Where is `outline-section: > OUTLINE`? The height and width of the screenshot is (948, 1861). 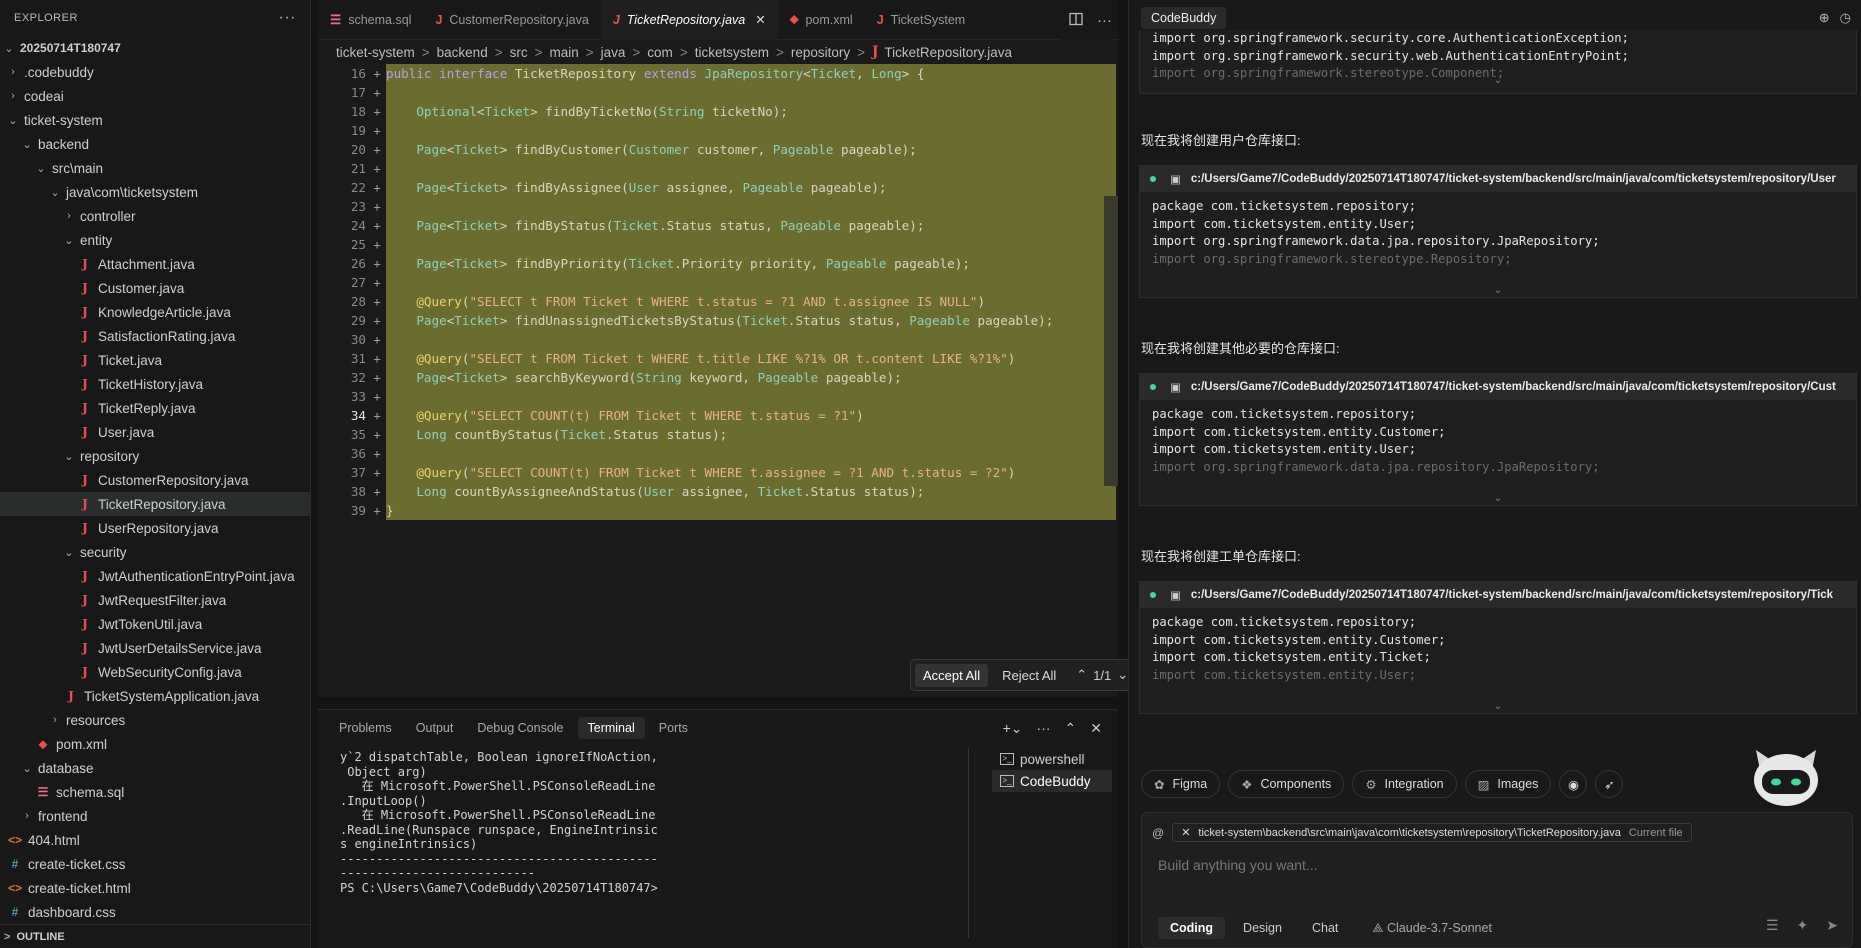
outline-section: > OUTLINE is located at coordinates (155, 936).